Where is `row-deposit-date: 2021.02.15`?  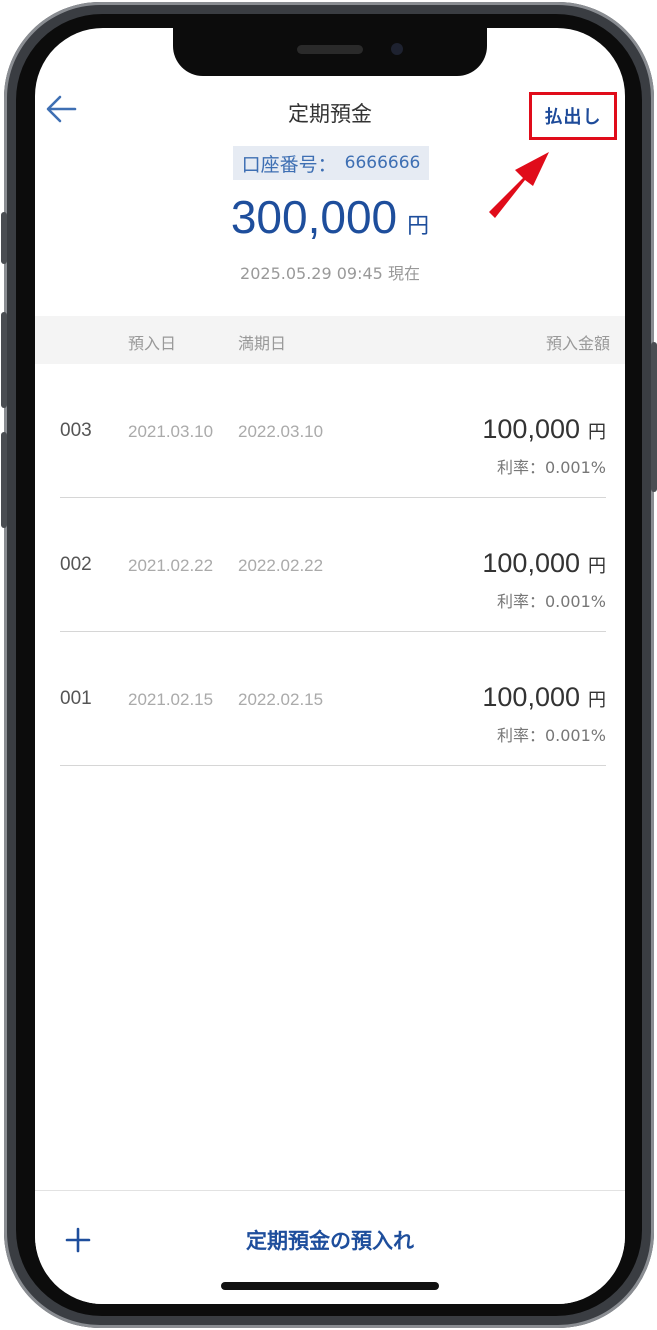 row-deposit-date: 2021.02.15 is located at coordinates (171, 699).